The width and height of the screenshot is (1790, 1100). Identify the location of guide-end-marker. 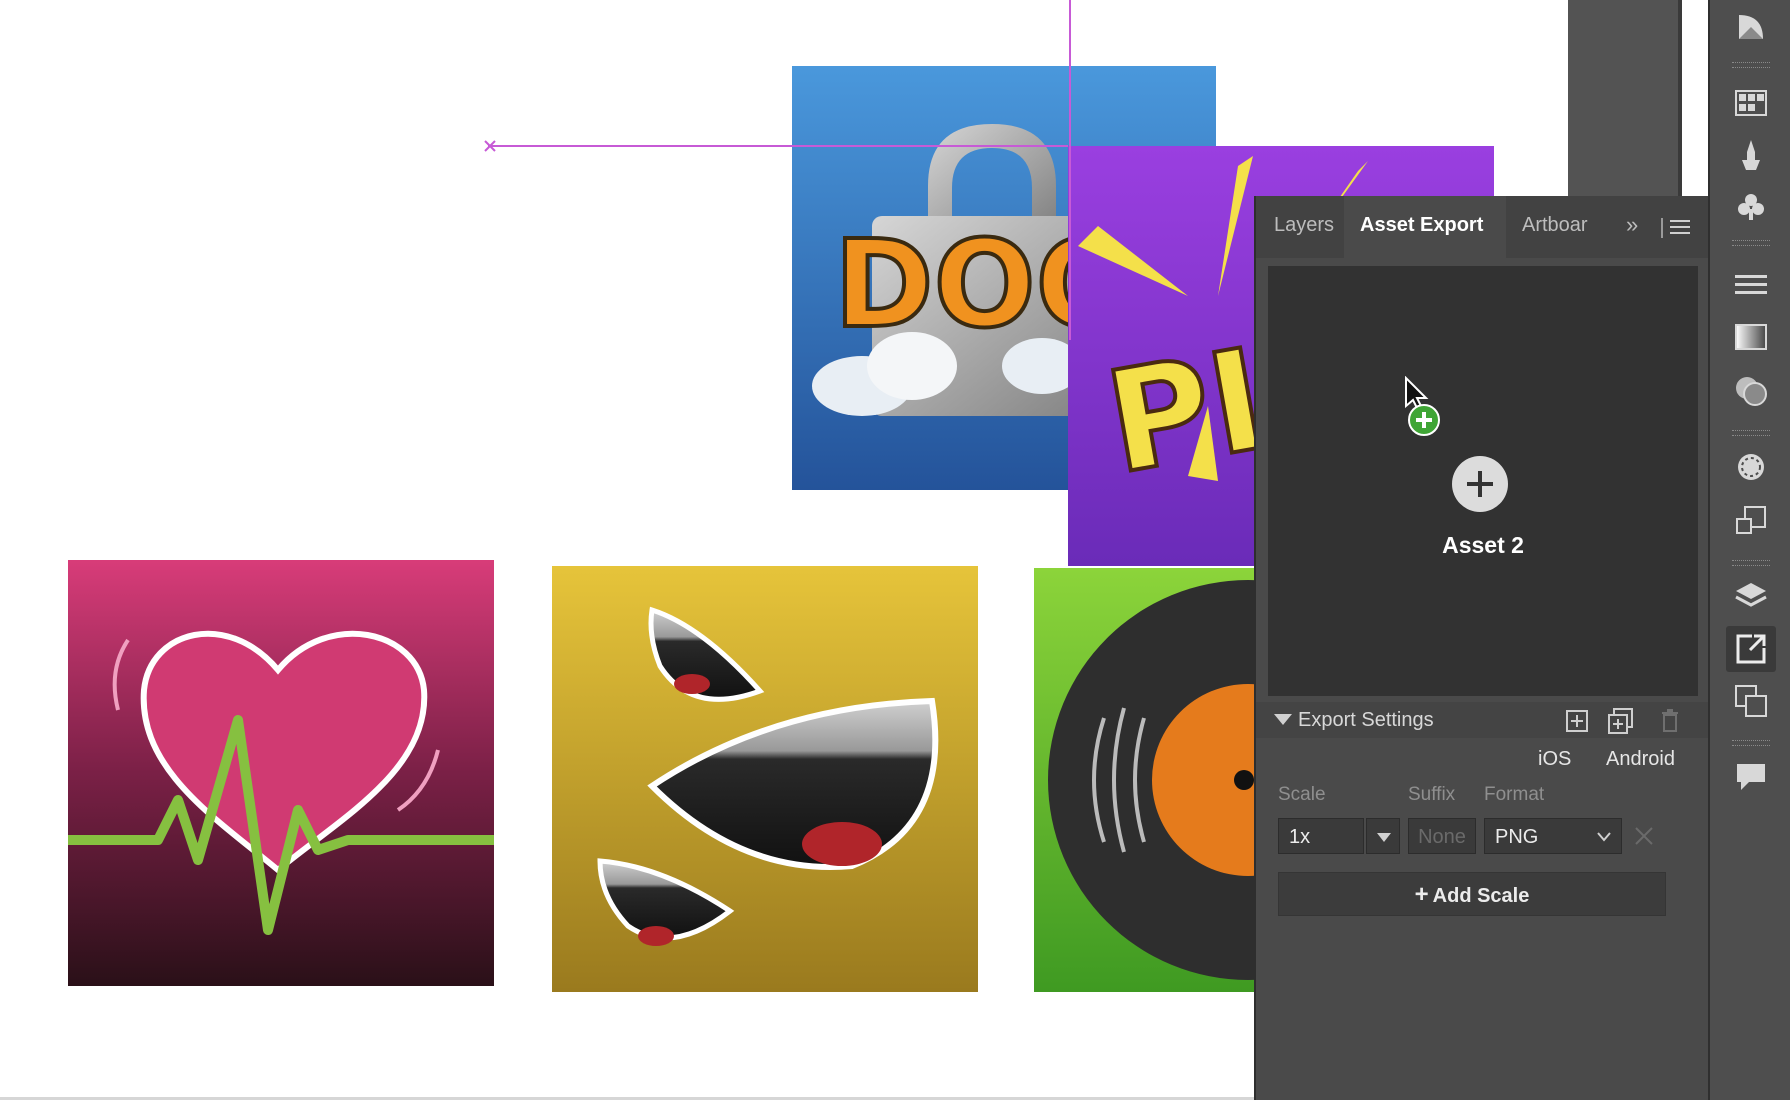
(490, 146).